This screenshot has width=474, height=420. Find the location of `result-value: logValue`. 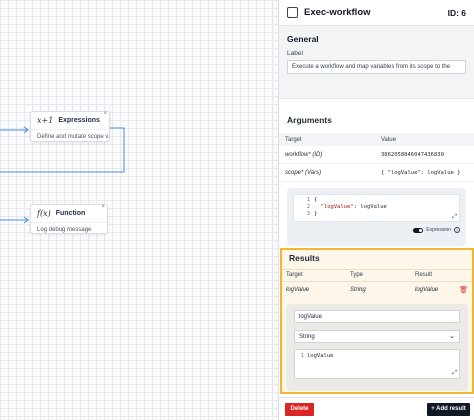

result-value: logValue is located at coordinates (427, 290).